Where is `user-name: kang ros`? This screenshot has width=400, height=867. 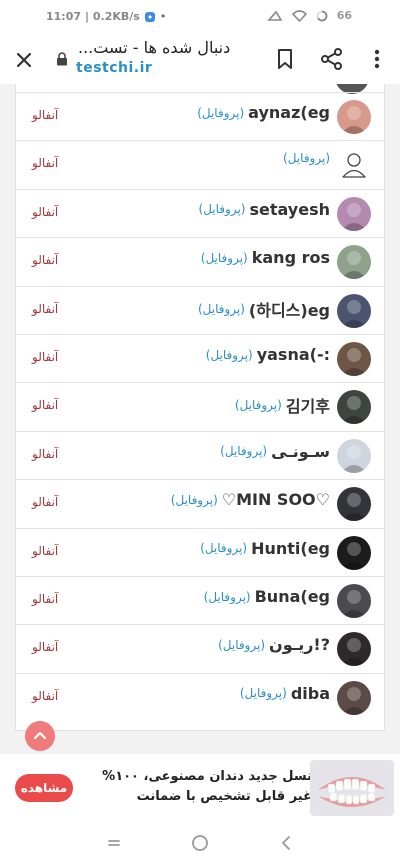
user-name: kang ros is located at coordinates (291, 257).